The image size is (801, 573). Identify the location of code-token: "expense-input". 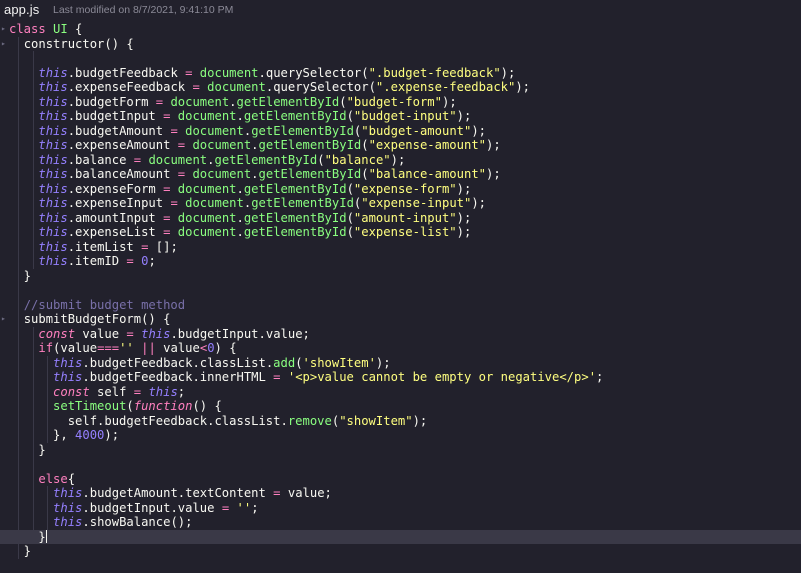
(416, 203).